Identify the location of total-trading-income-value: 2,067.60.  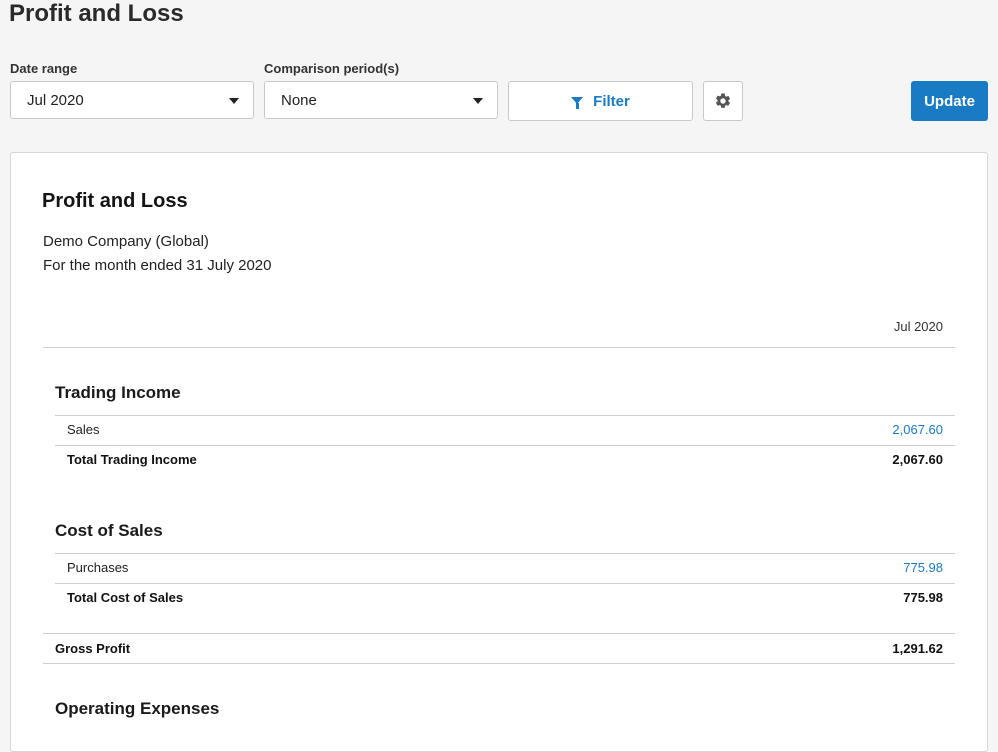
(917, 459).